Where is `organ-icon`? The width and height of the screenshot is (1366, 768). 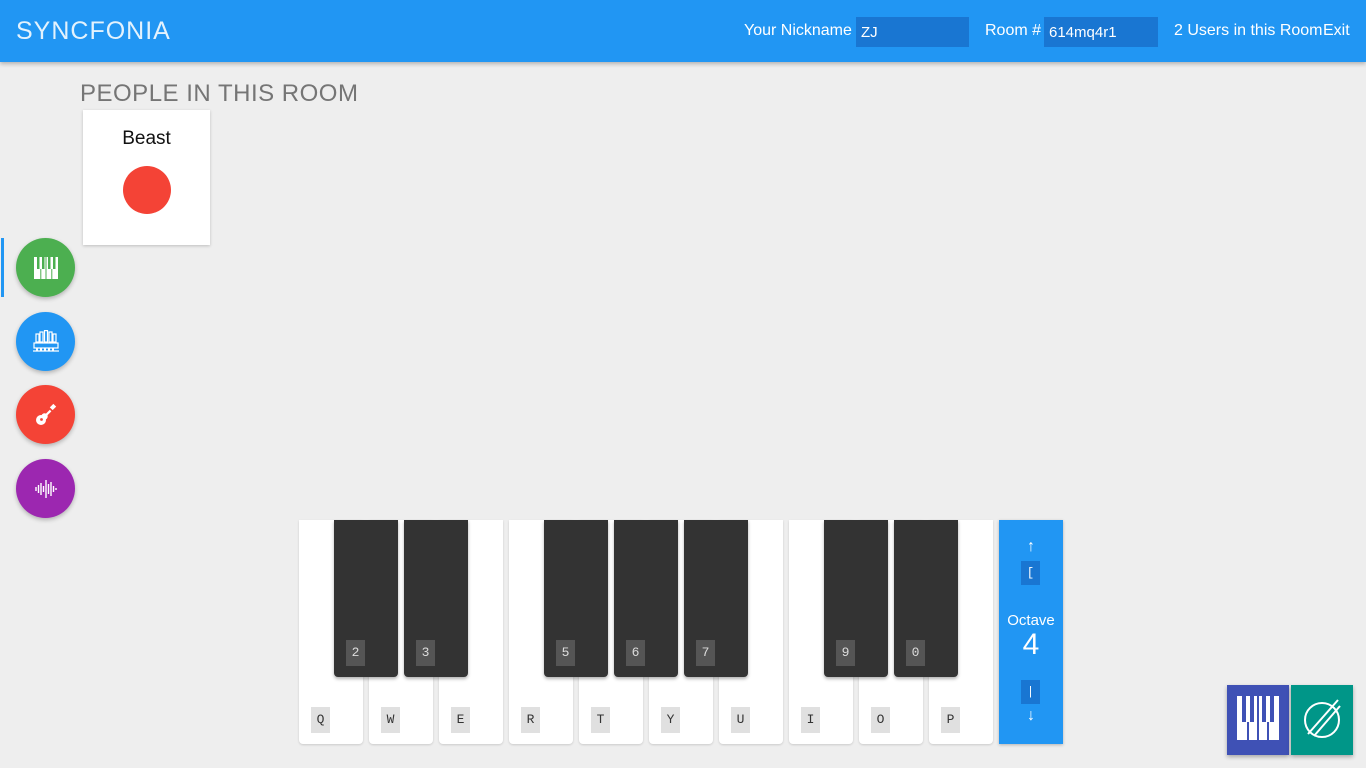
organ-icon is located at coordinates (45, 341).